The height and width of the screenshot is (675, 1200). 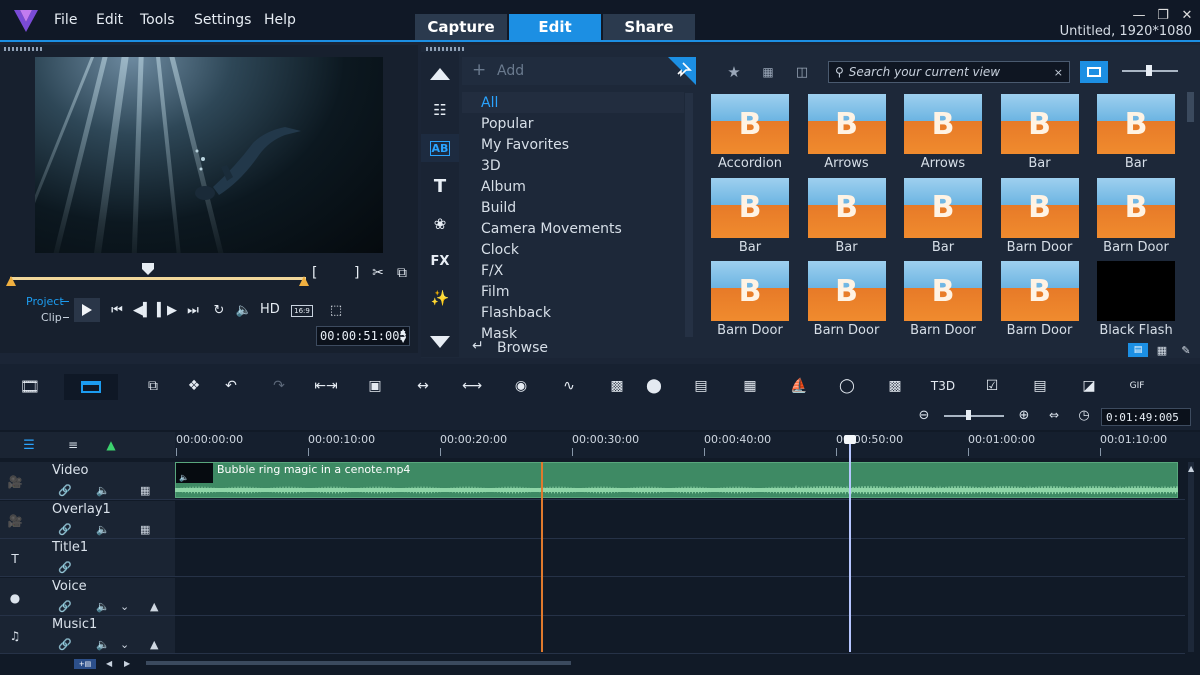 I want to click on fit-zoom-icon: ⇔, so click(x=1054, y=415).